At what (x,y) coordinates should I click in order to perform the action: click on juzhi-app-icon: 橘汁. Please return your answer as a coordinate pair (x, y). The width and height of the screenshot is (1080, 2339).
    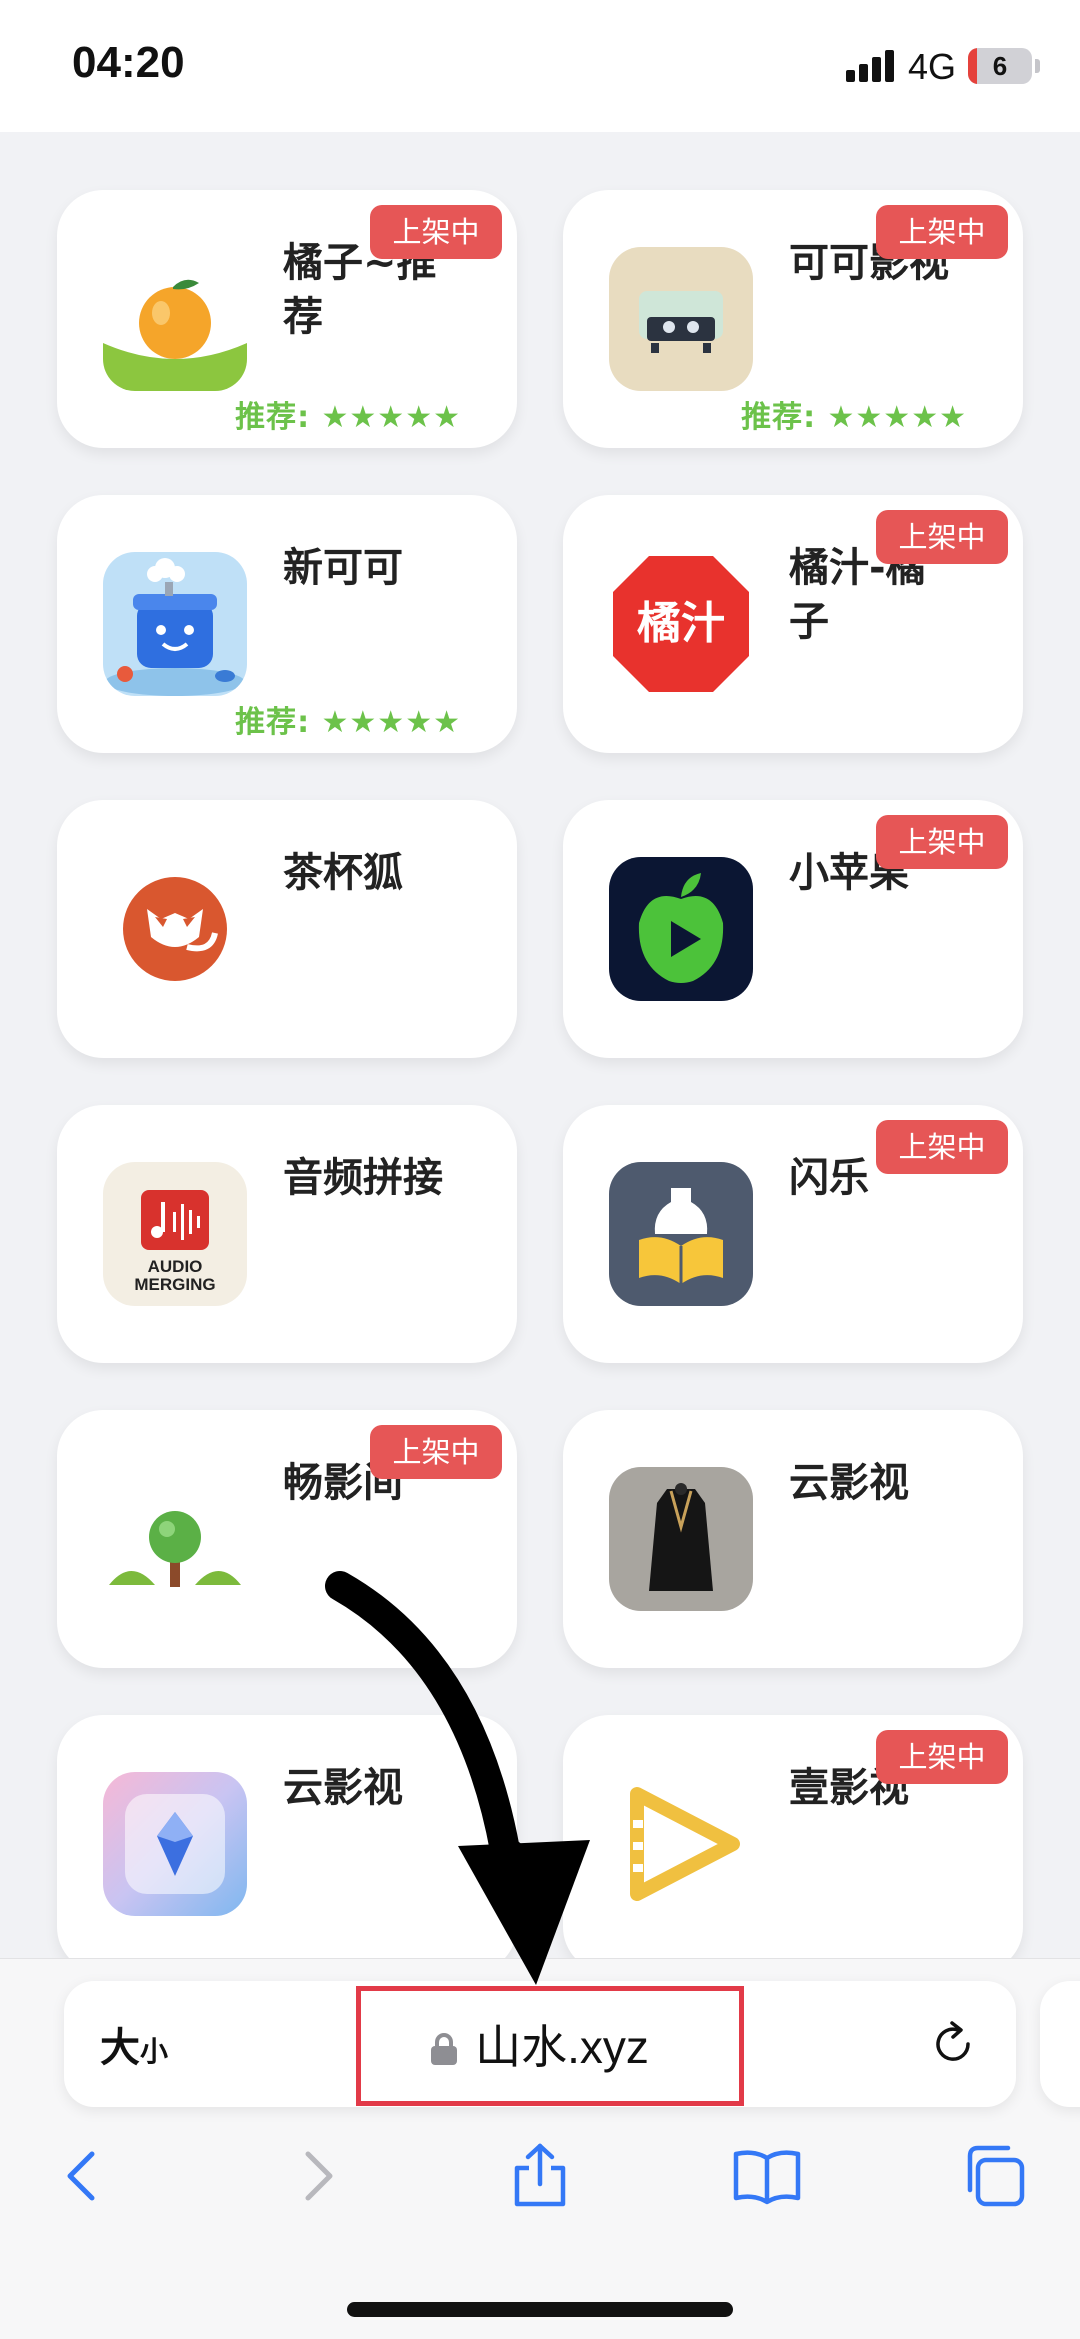
    Looking at the image, I should click on (681, 624).